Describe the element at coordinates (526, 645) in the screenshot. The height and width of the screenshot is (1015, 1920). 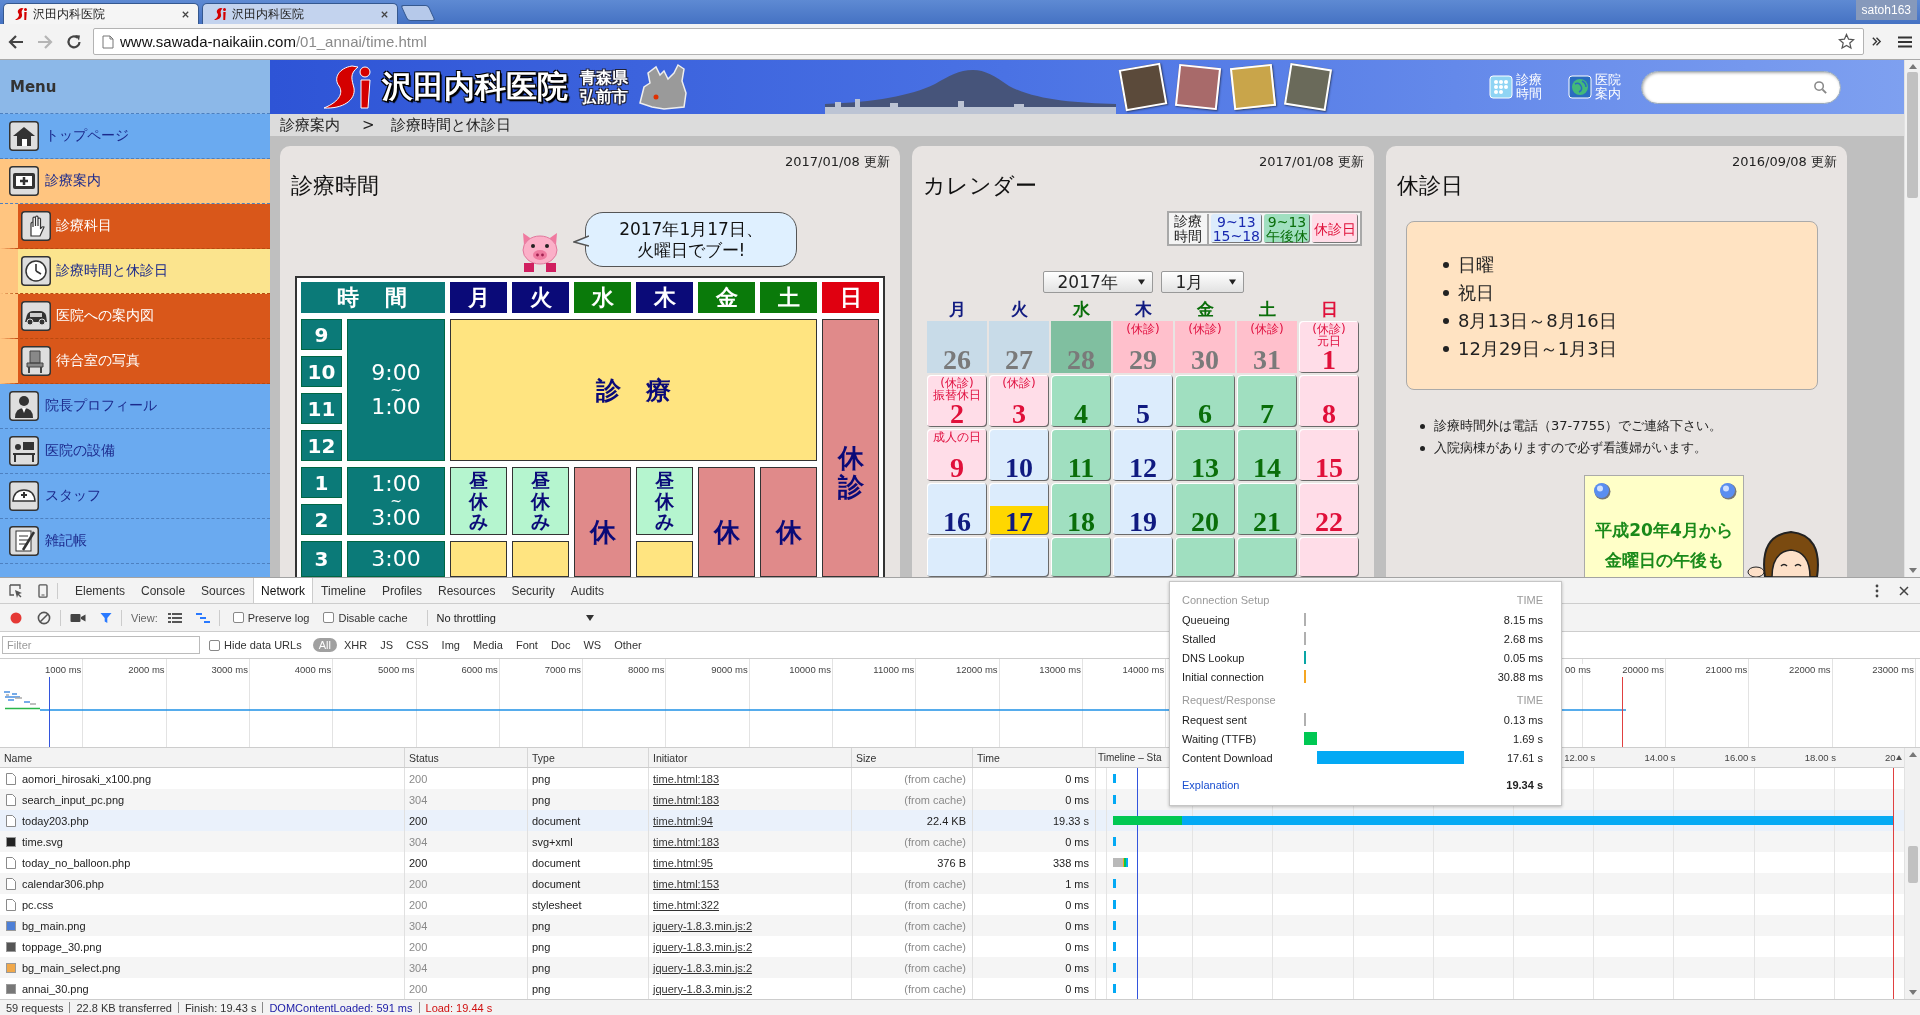
I see `type-filter-button: Font` at that location.